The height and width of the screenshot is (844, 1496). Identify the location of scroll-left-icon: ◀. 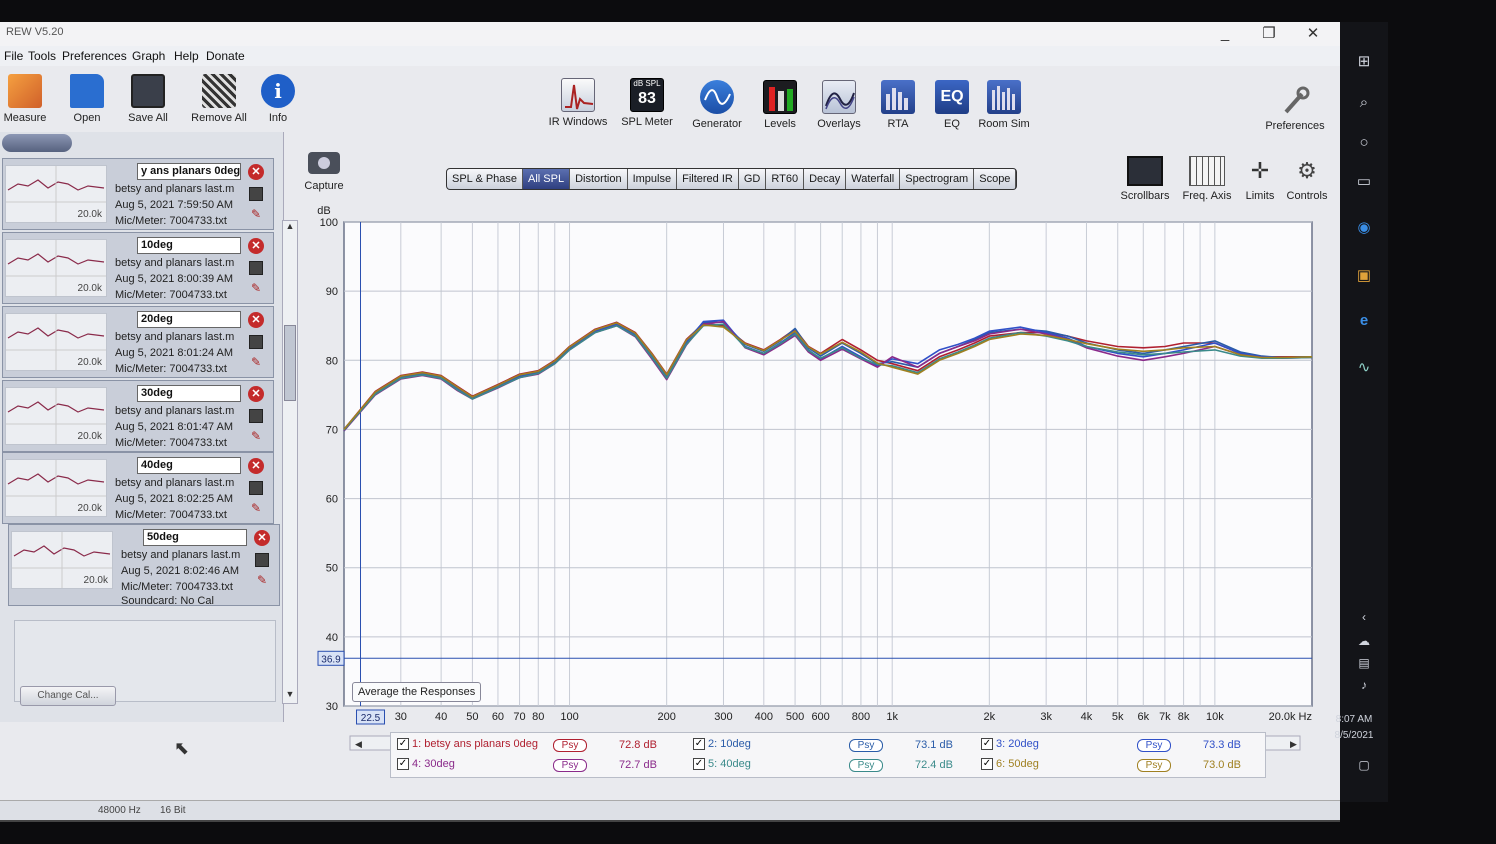
(358, 744).